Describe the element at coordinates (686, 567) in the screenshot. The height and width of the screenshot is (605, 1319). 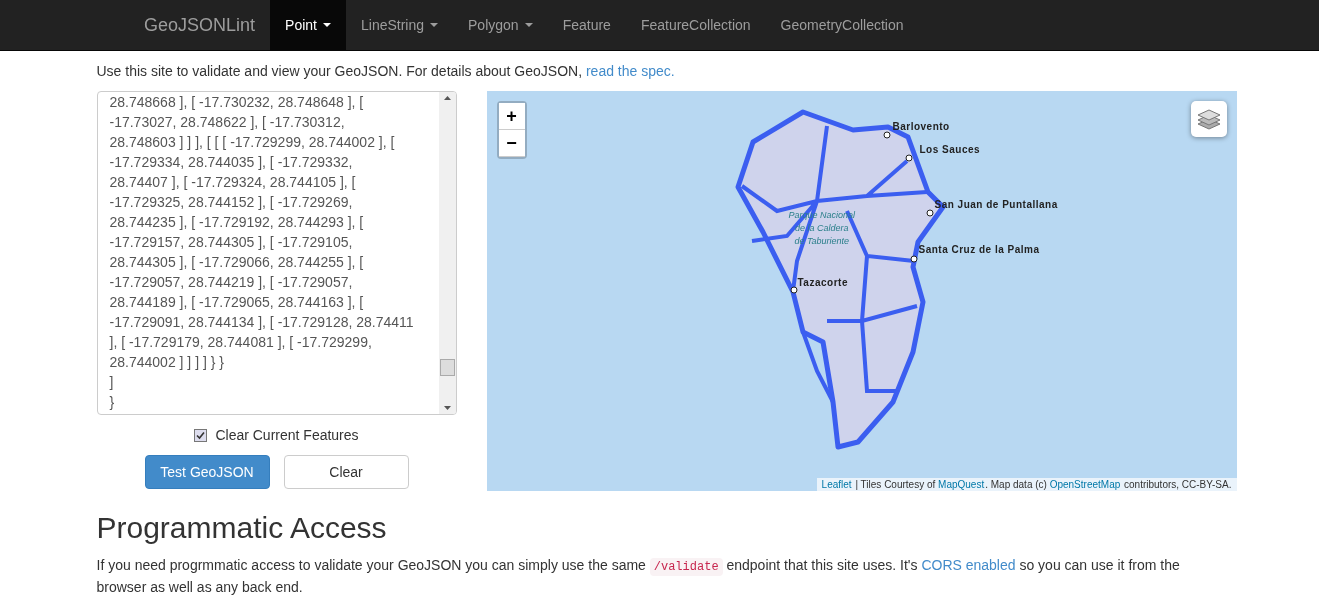
I see `inline-code: /validate` at that location.